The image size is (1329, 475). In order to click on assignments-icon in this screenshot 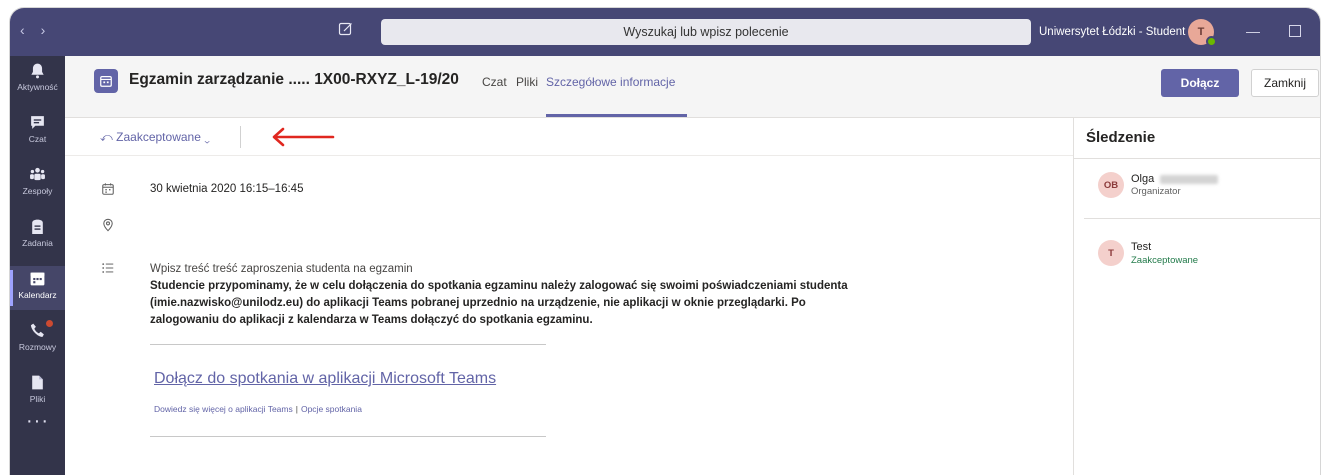, I will do `click(37, 226)`.